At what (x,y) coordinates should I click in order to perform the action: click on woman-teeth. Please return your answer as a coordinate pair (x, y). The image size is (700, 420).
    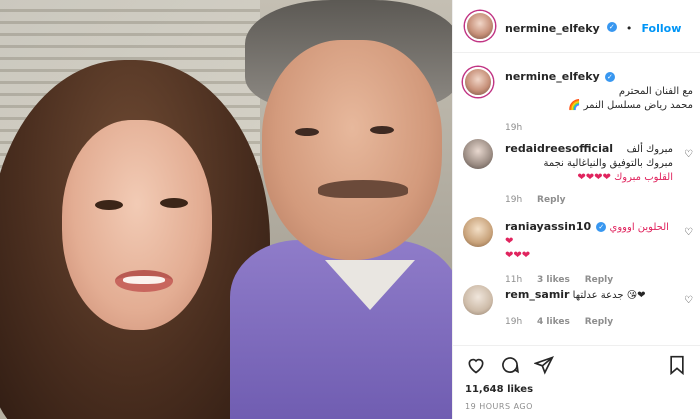
    Looking at the image, I should click on (144, 280).